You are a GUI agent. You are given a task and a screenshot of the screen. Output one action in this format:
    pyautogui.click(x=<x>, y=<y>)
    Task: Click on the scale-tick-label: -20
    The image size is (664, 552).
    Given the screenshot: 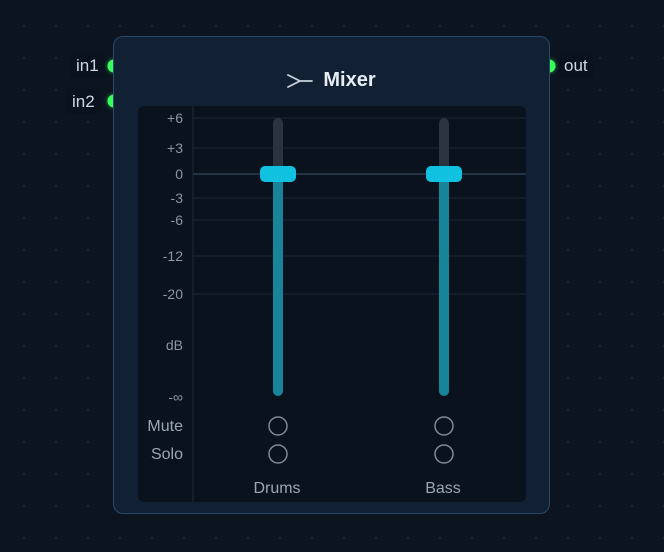 What is the action you would take?
    pyautogui.click(x=173, y=294)
    